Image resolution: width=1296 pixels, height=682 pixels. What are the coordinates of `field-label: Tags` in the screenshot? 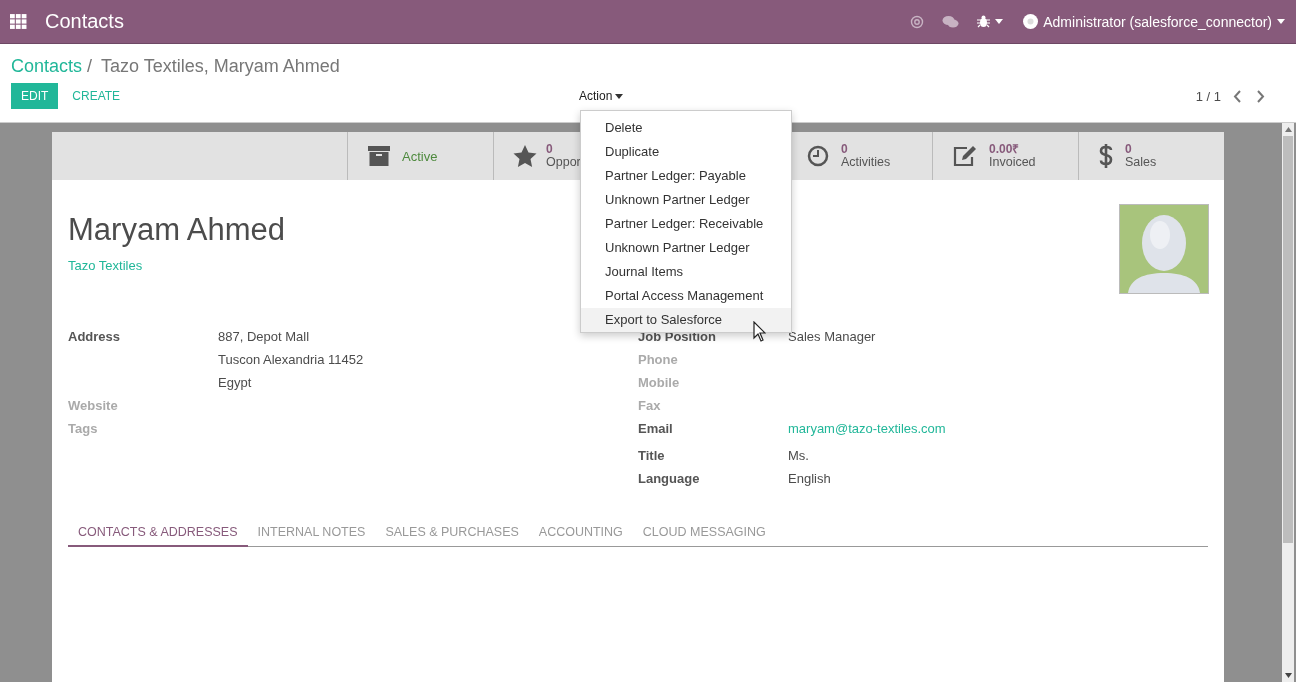 It's located at (83, 428).